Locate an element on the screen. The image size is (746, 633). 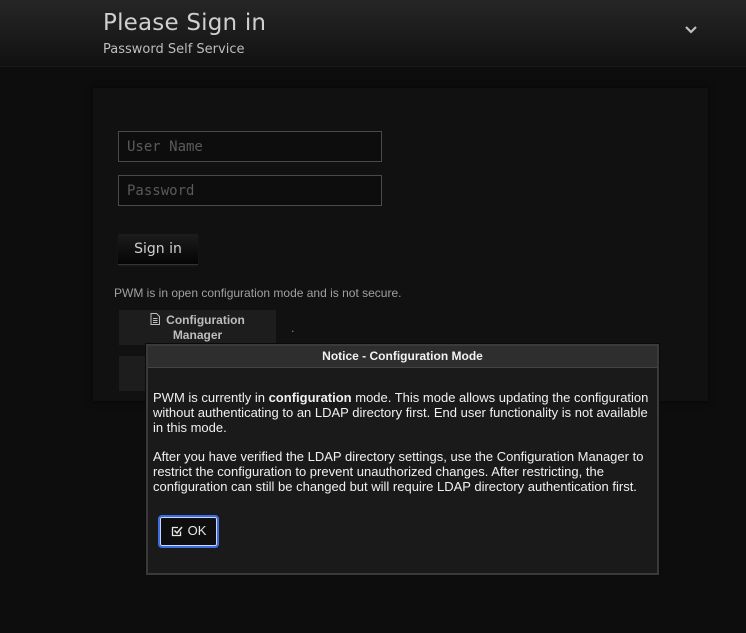
password-input is located at coordinates (250, 190).